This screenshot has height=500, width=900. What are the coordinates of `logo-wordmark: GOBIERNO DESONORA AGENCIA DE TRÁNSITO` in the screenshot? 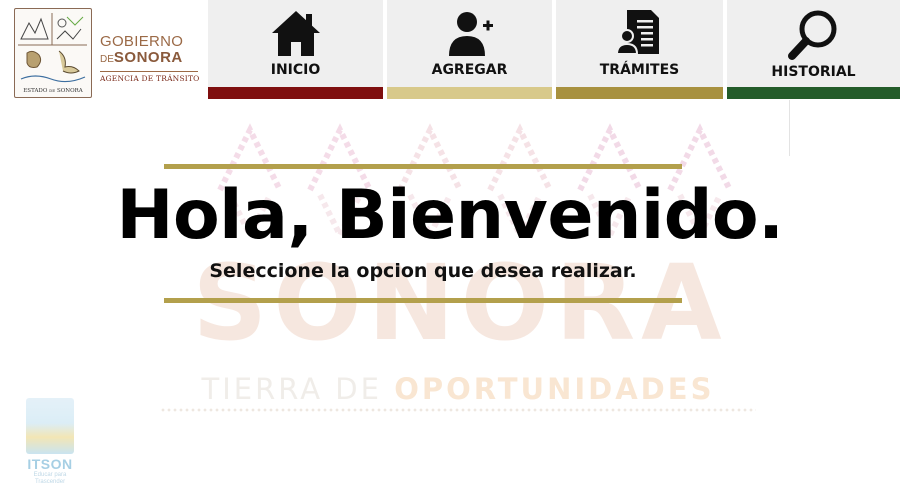 It's located at (150, 58).